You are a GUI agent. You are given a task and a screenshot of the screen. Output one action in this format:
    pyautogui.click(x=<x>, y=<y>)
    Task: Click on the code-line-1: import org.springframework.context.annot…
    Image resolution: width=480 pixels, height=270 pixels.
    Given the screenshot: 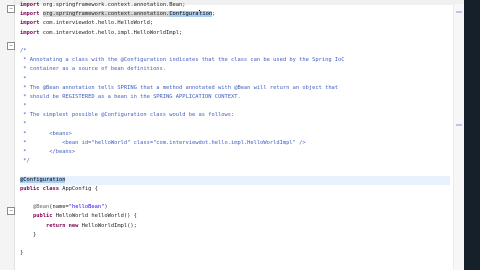 What is the action you would take?
    pyautogui.click(x=103, y=5)
    